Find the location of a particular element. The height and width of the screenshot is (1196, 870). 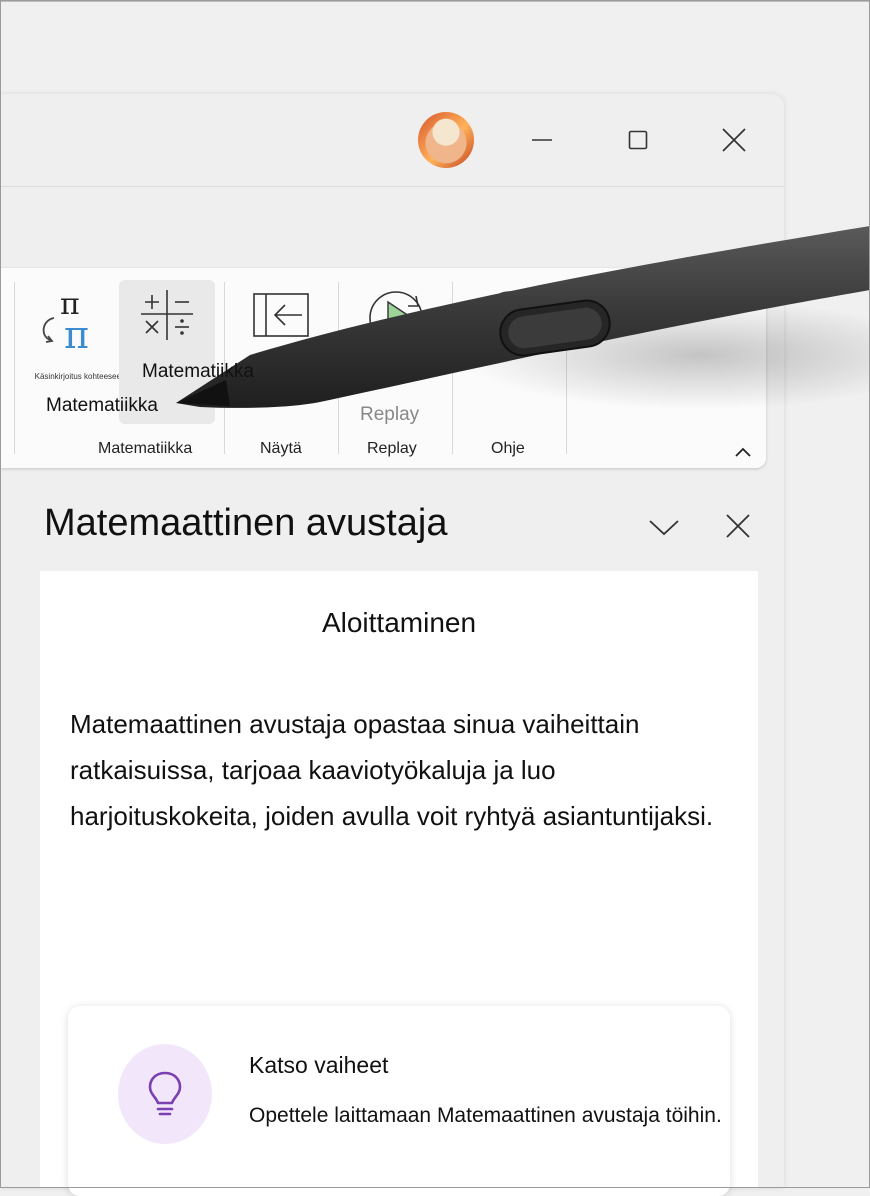

pane-close-button is located at coordinates (738, 526).